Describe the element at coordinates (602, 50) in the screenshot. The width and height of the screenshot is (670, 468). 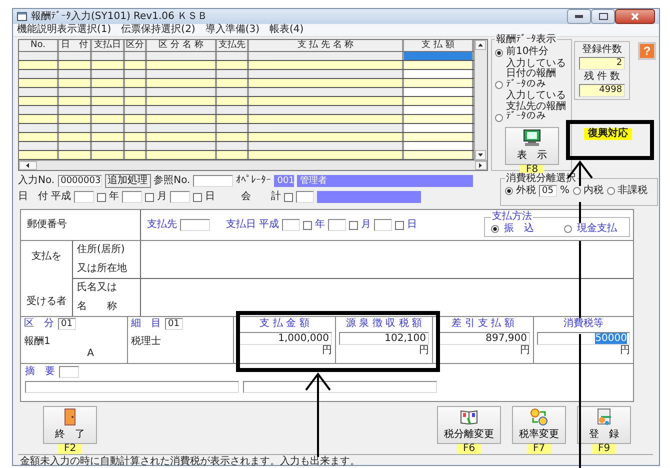
I see `count-label: 登録件数` at that location.